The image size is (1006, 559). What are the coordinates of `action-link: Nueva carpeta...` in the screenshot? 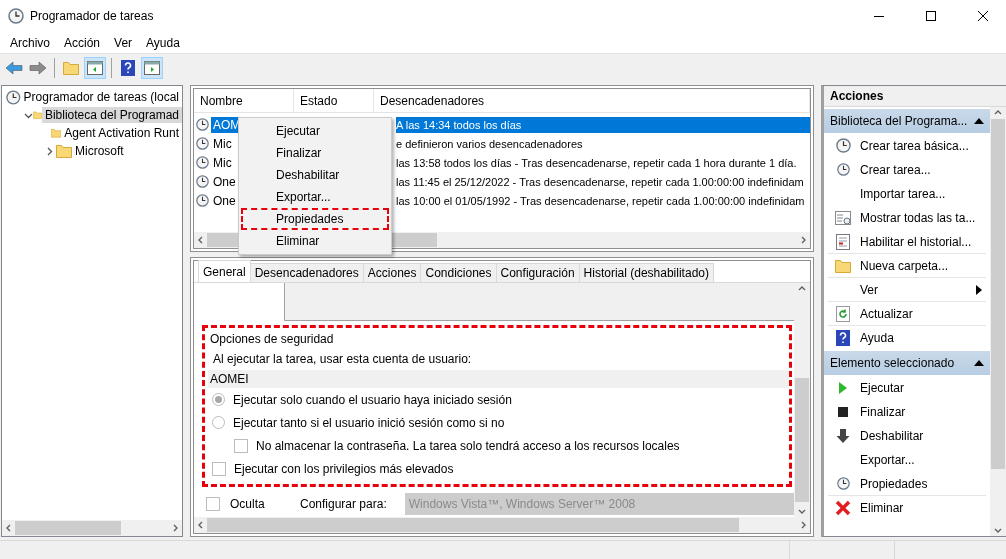 It's located at (904, 265).